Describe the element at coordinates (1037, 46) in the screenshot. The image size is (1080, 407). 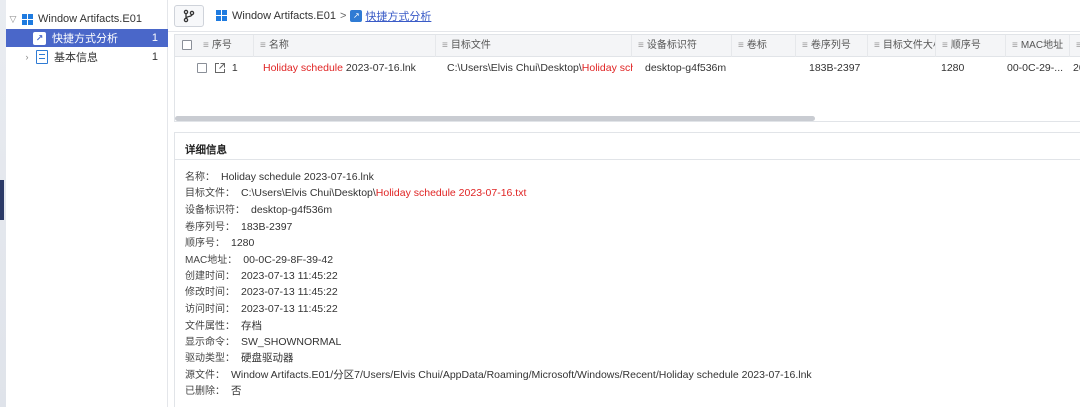
I see `column-header-mac: ≡ MAC地址` at that location.